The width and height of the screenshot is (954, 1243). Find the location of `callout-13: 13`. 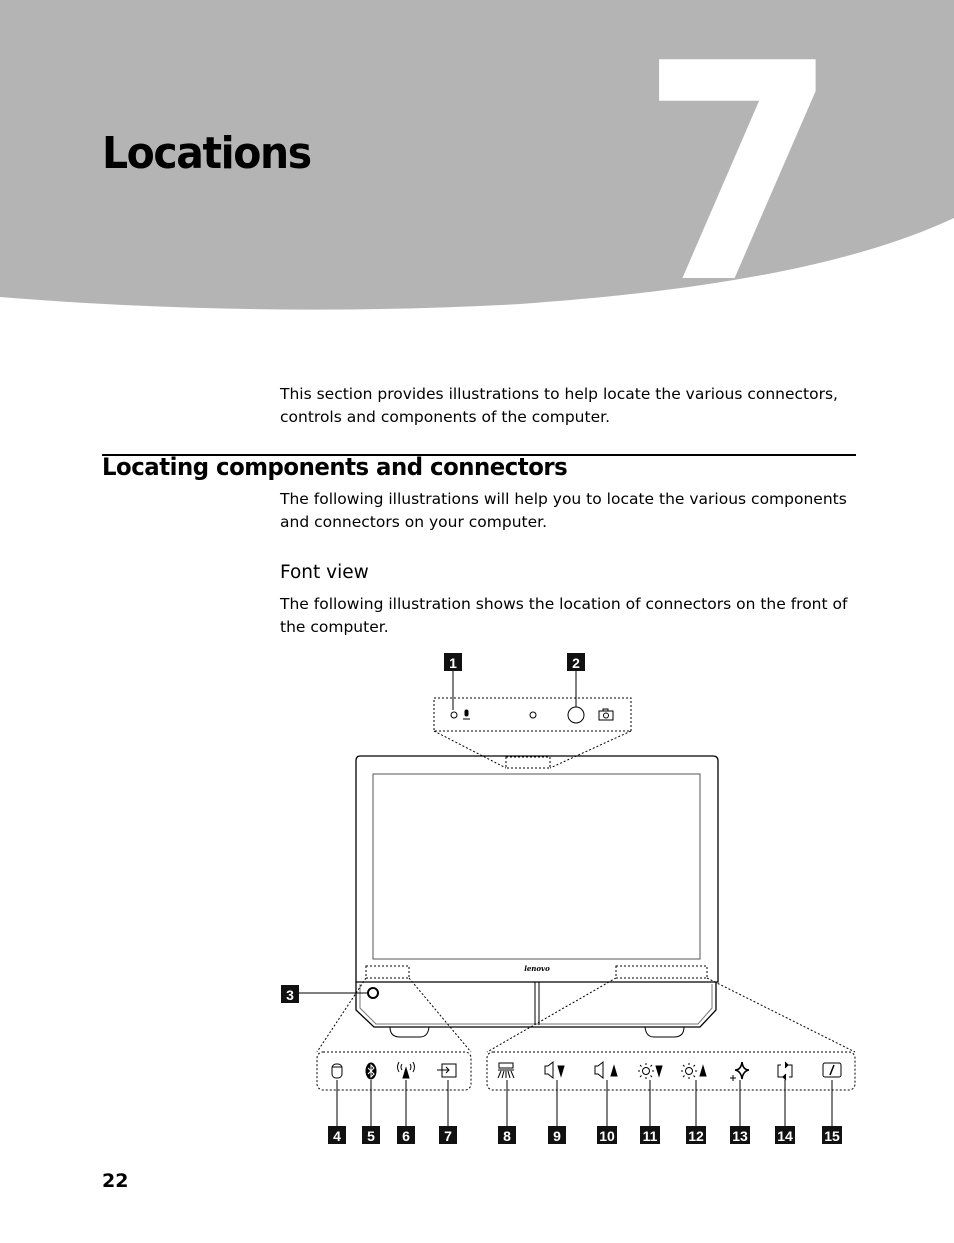

callout-13: 13 is located at coordinates (740, 1135).